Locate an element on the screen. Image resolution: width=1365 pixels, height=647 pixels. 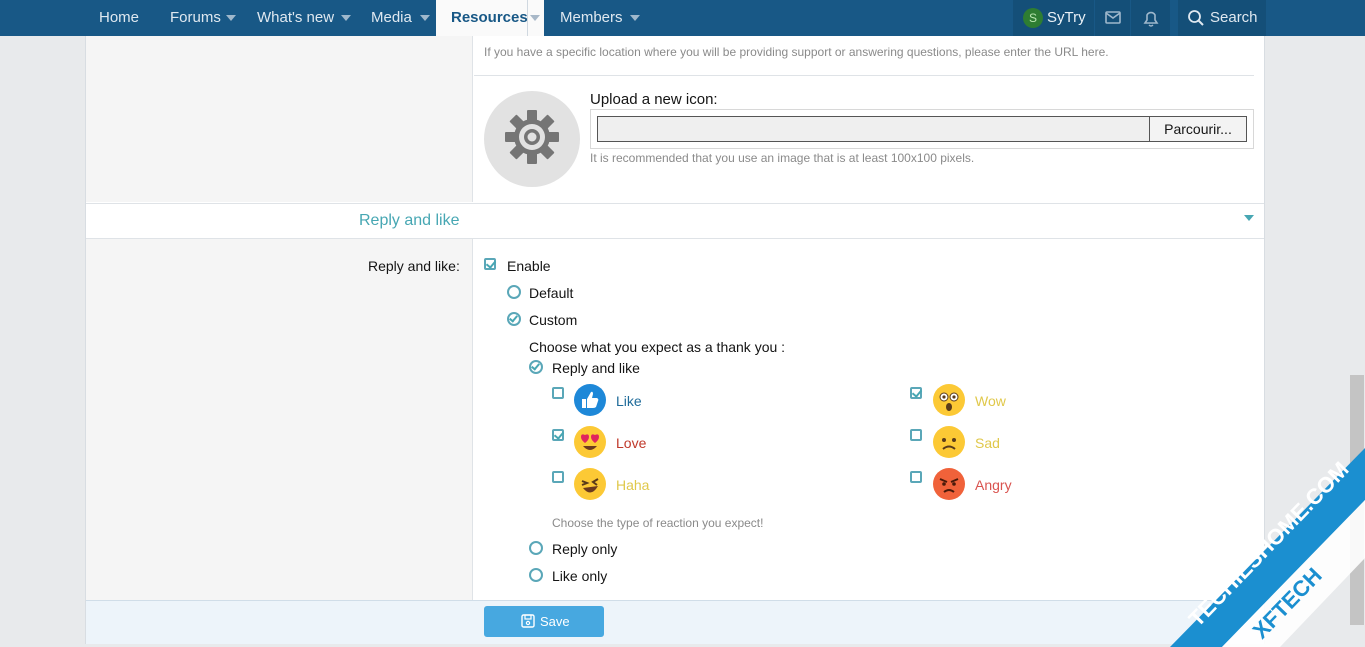
reply-only-label: Reply only is located at coordinates (585, 549).